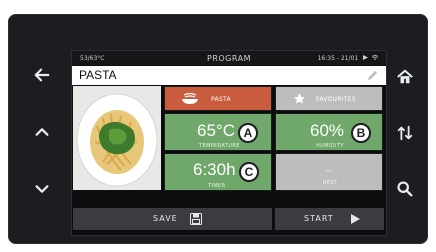 This screenshot has width=436, height=252. I want to click on humidity-label: HUMIDITY, so click(330, 146).